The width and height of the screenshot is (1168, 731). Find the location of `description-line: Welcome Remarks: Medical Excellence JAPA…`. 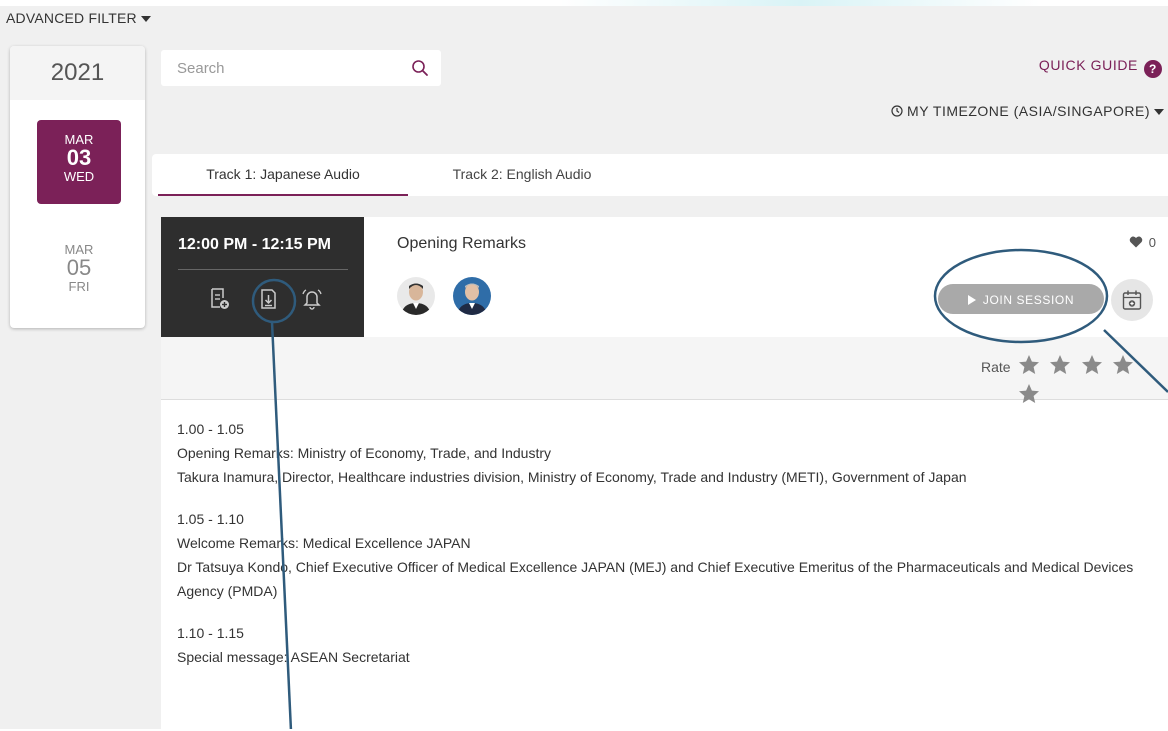

description-line: Welcome Remarks: Medical Excellence JAPA… is located at coordinates (324, 543).